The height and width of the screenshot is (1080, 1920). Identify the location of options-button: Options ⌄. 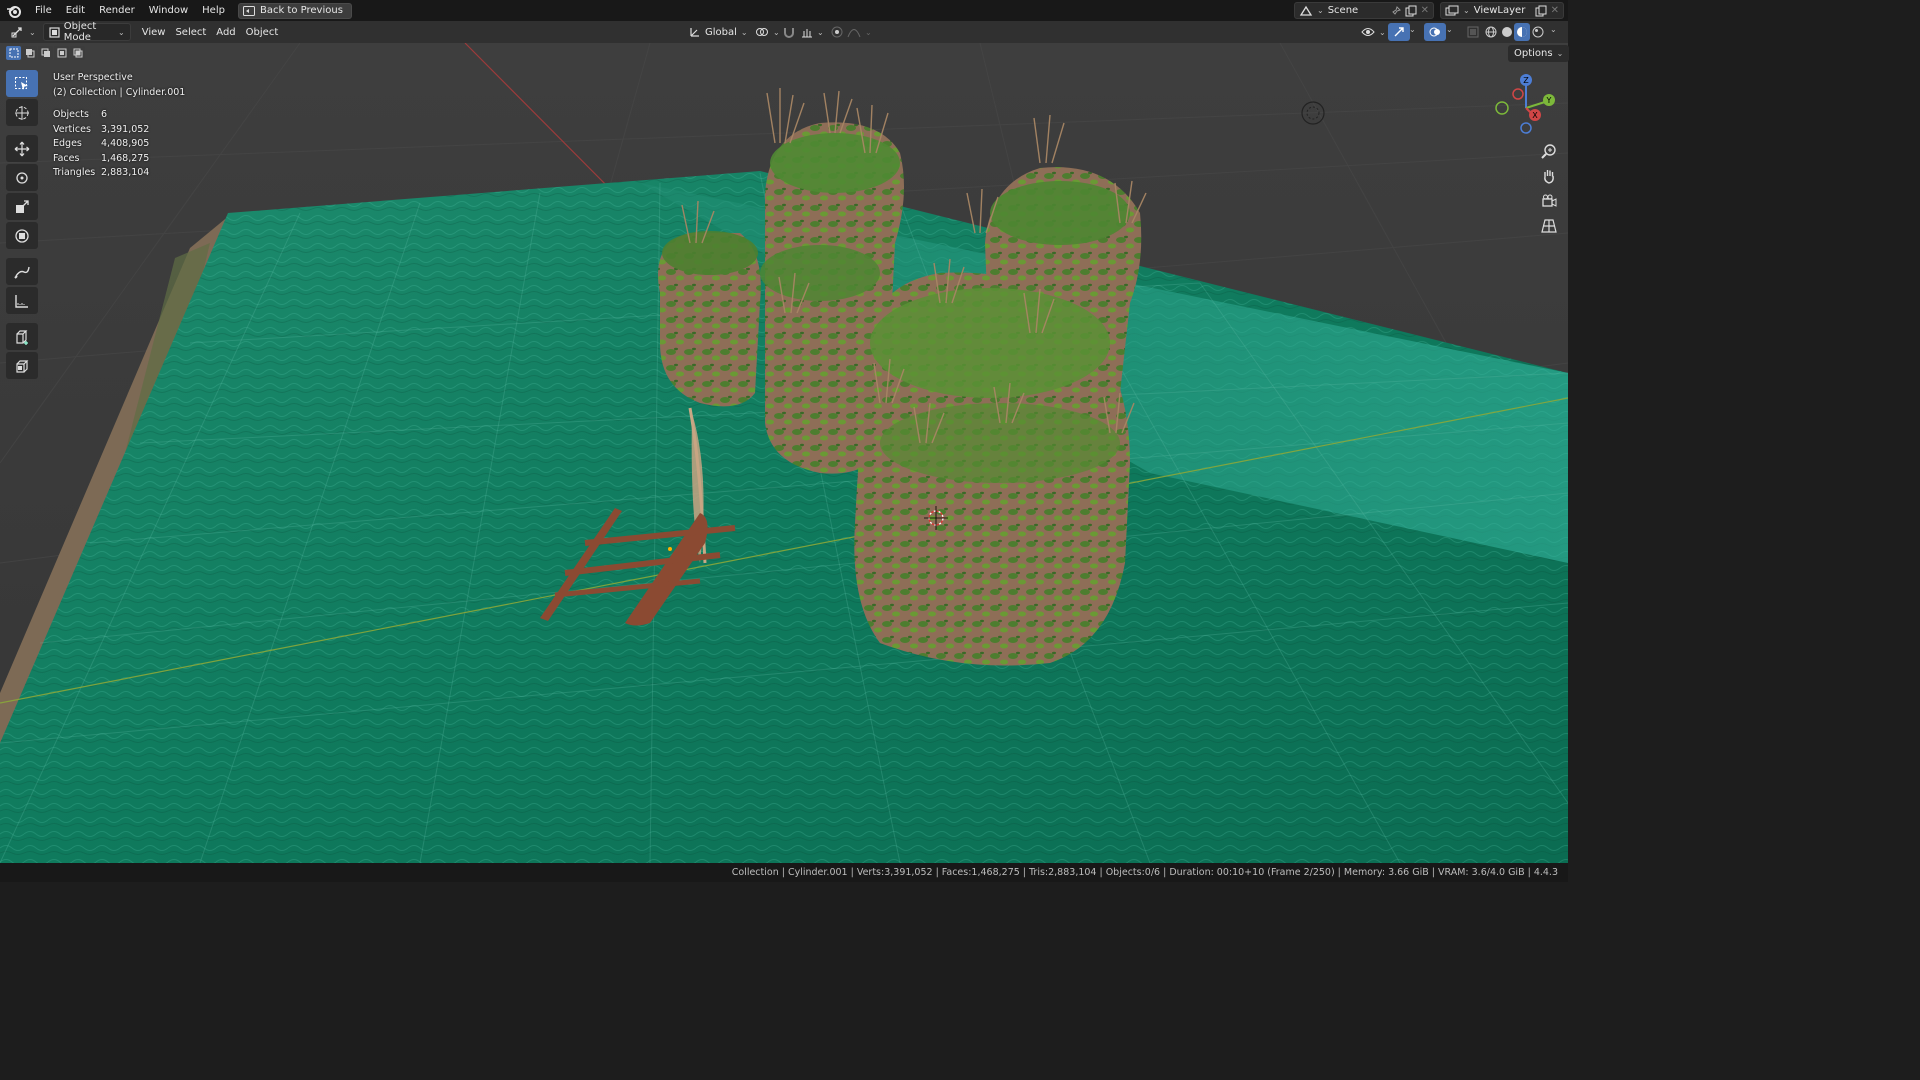
(1539, 53).